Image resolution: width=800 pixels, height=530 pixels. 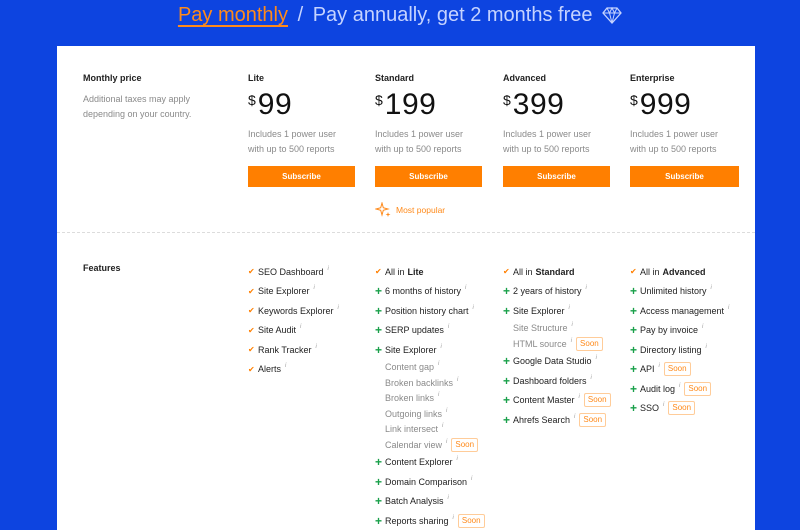 I want to click on most-popular-label: Most popular, so click(x=421, y=210).